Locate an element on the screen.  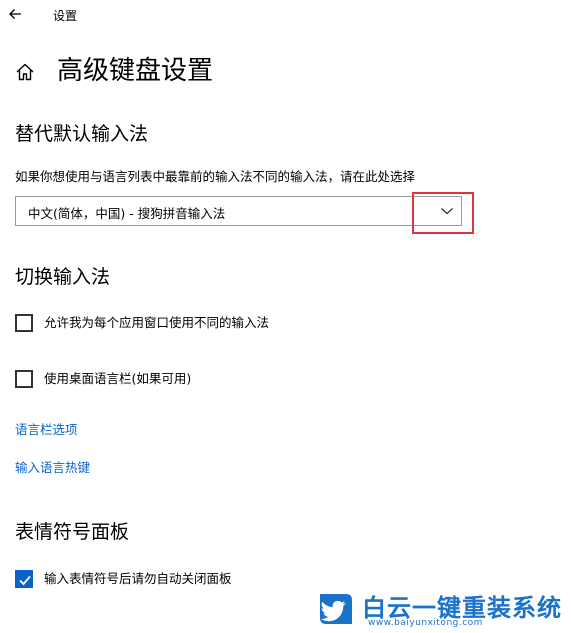
title-bar: 设置 is located at coordinates (285, 16).